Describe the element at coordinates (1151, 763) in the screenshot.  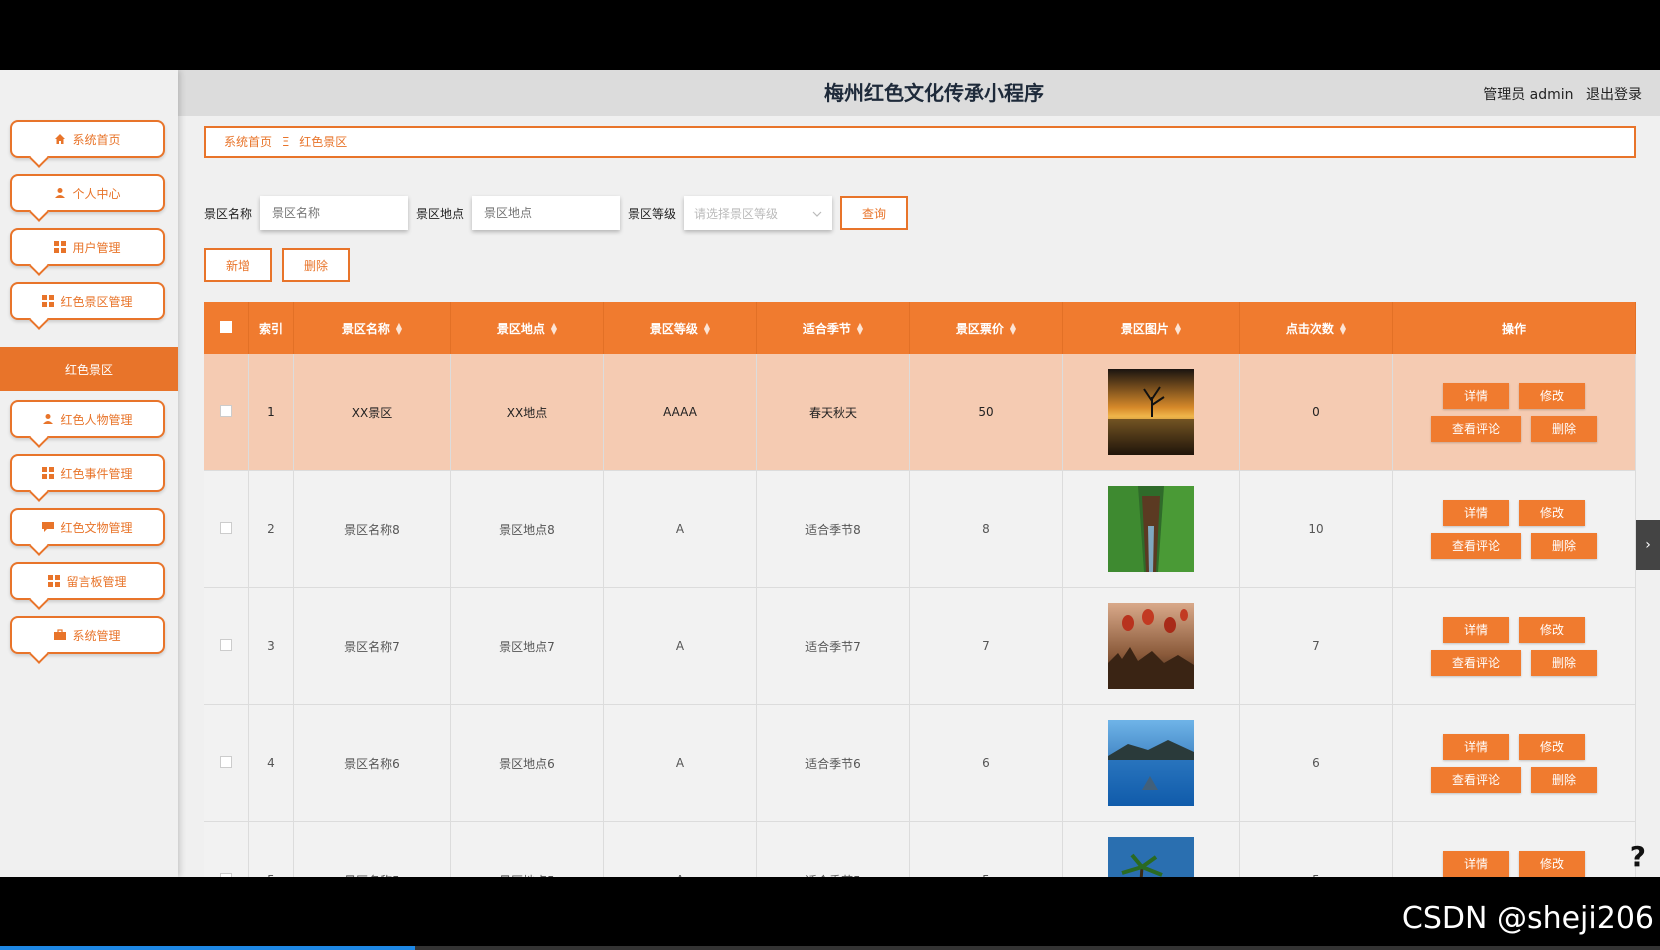
I see `scenic-image-blue-lake` at that location.